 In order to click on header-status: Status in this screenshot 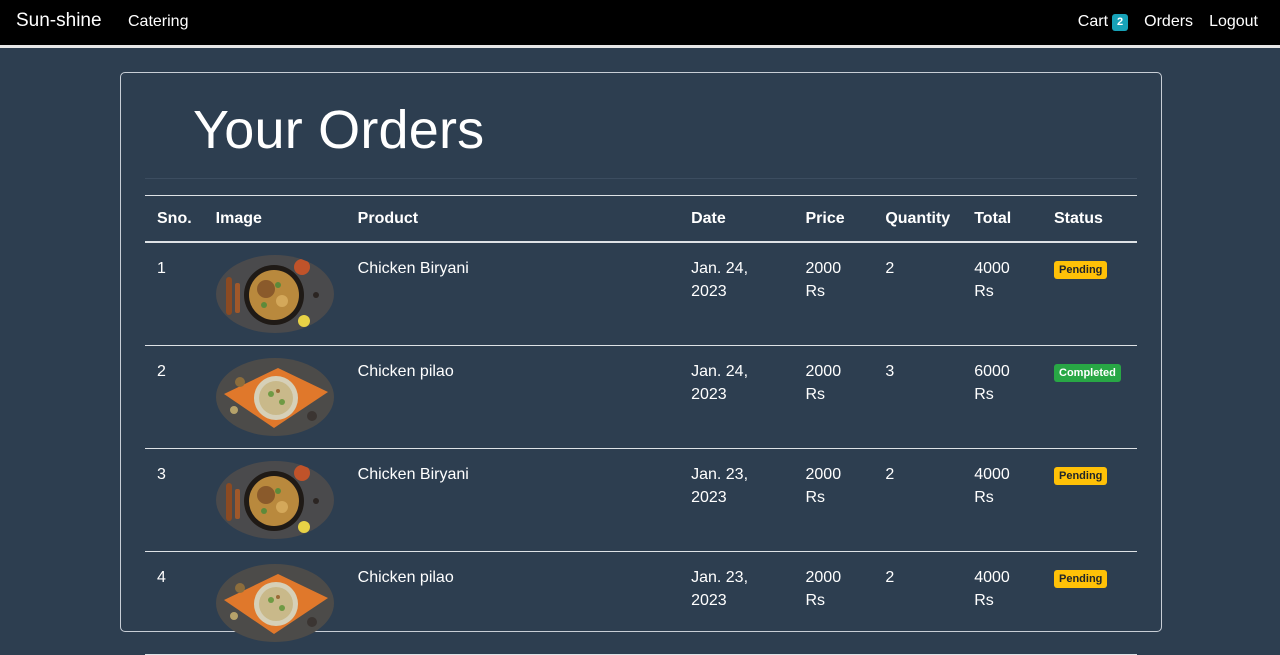, I will do `click(1089, 219)`.